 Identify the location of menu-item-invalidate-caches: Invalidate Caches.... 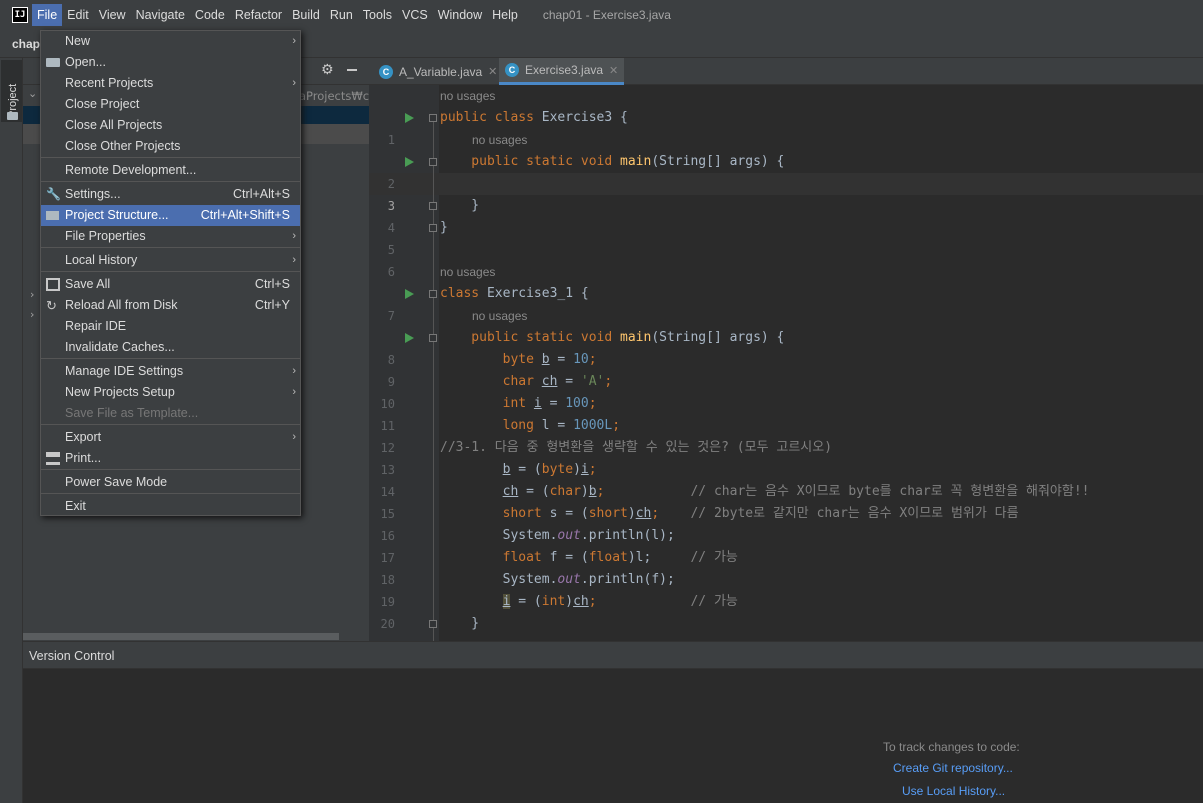
(170, 347).